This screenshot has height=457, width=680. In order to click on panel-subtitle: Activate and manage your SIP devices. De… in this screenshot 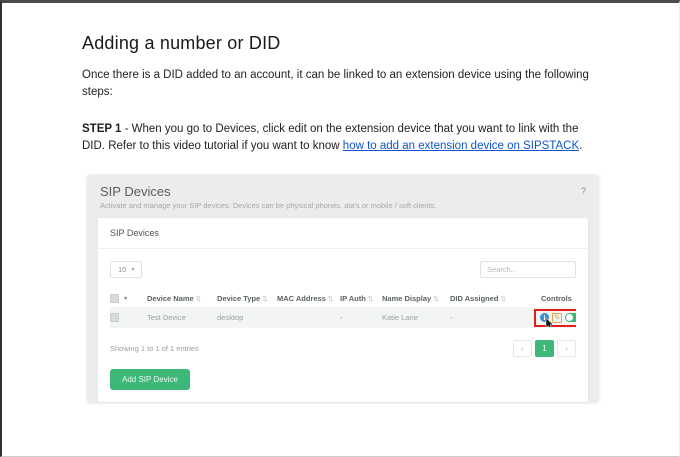, I will do `click(268, 205)`.